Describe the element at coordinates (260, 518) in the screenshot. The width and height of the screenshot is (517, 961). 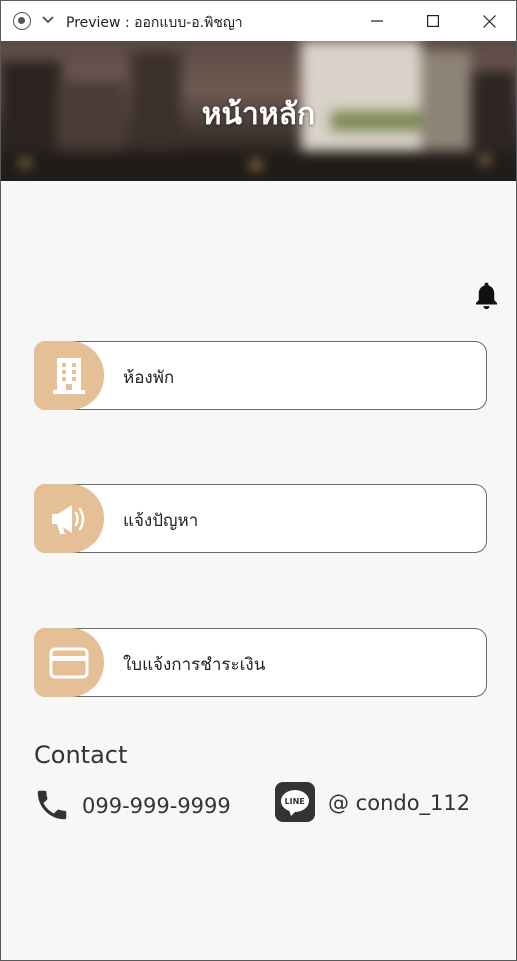
I see `menu-card-report-problem: แจ้งปัญหา` at that location.